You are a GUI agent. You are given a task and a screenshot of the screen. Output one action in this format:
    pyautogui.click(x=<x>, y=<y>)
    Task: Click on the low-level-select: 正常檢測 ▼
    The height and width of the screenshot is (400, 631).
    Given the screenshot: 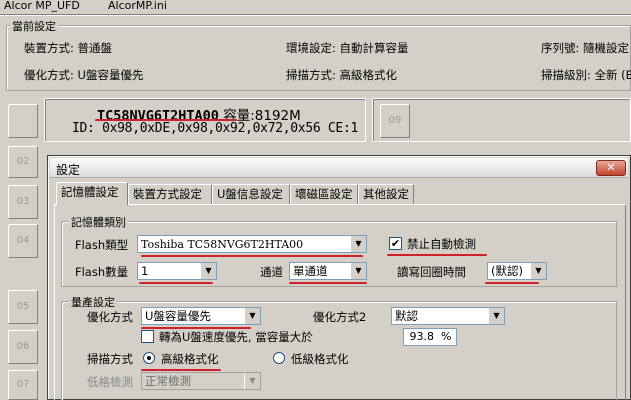 What is the action you would take?
    pyautogui.click(x=201, y=381)
    